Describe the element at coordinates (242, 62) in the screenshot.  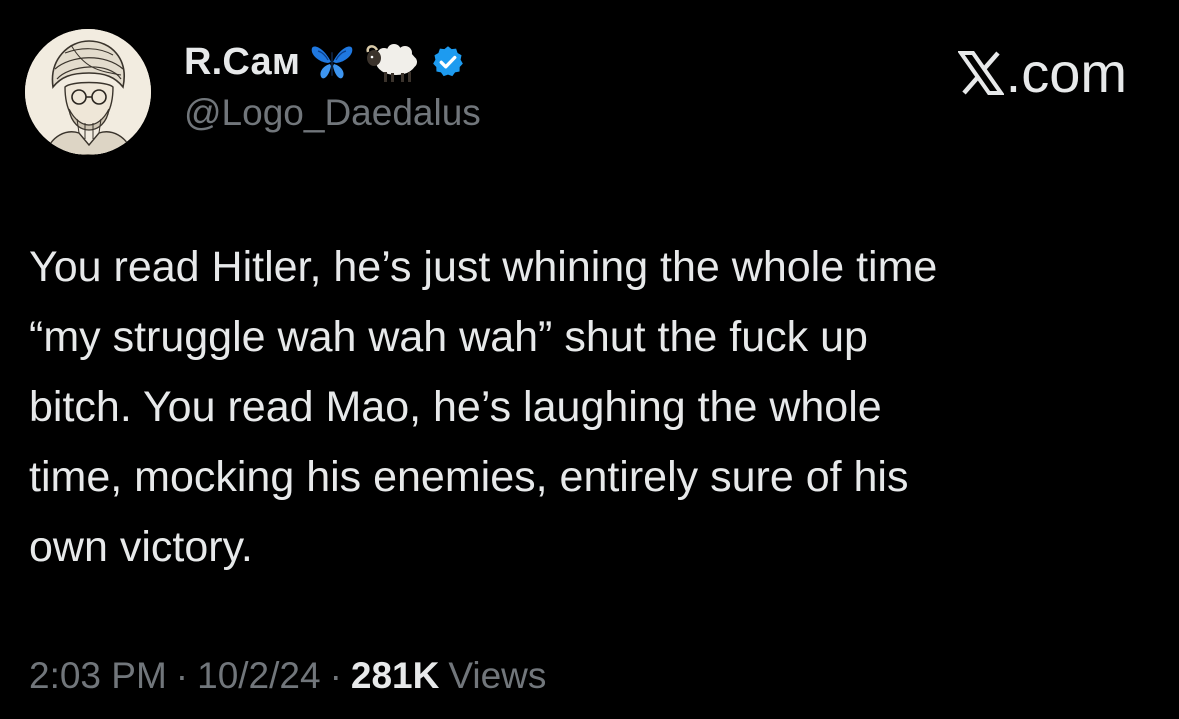
I see `author-display-name: R.Сам` at that location.